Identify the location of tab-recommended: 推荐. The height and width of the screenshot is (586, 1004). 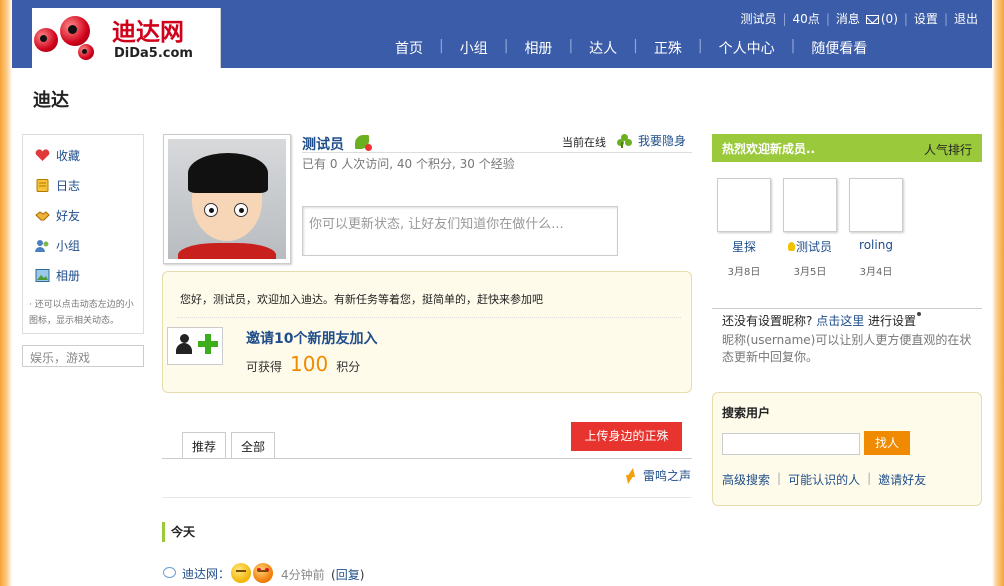
(204, 445).